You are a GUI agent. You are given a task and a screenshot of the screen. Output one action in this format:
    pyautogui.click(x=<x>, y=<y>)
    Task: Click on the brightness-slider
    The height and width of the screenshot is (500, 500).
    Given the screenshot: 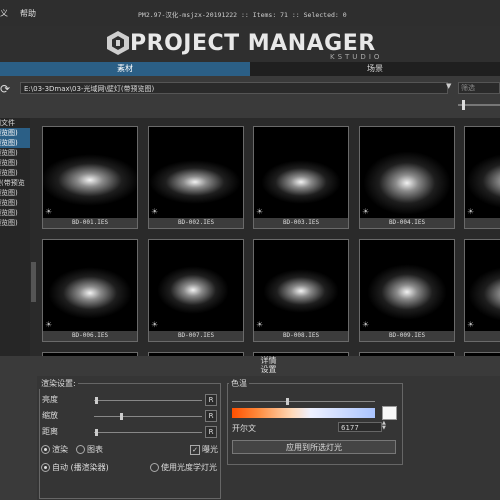 What is the action you would take?
    pyautogui.click(x=148, y=400)
    